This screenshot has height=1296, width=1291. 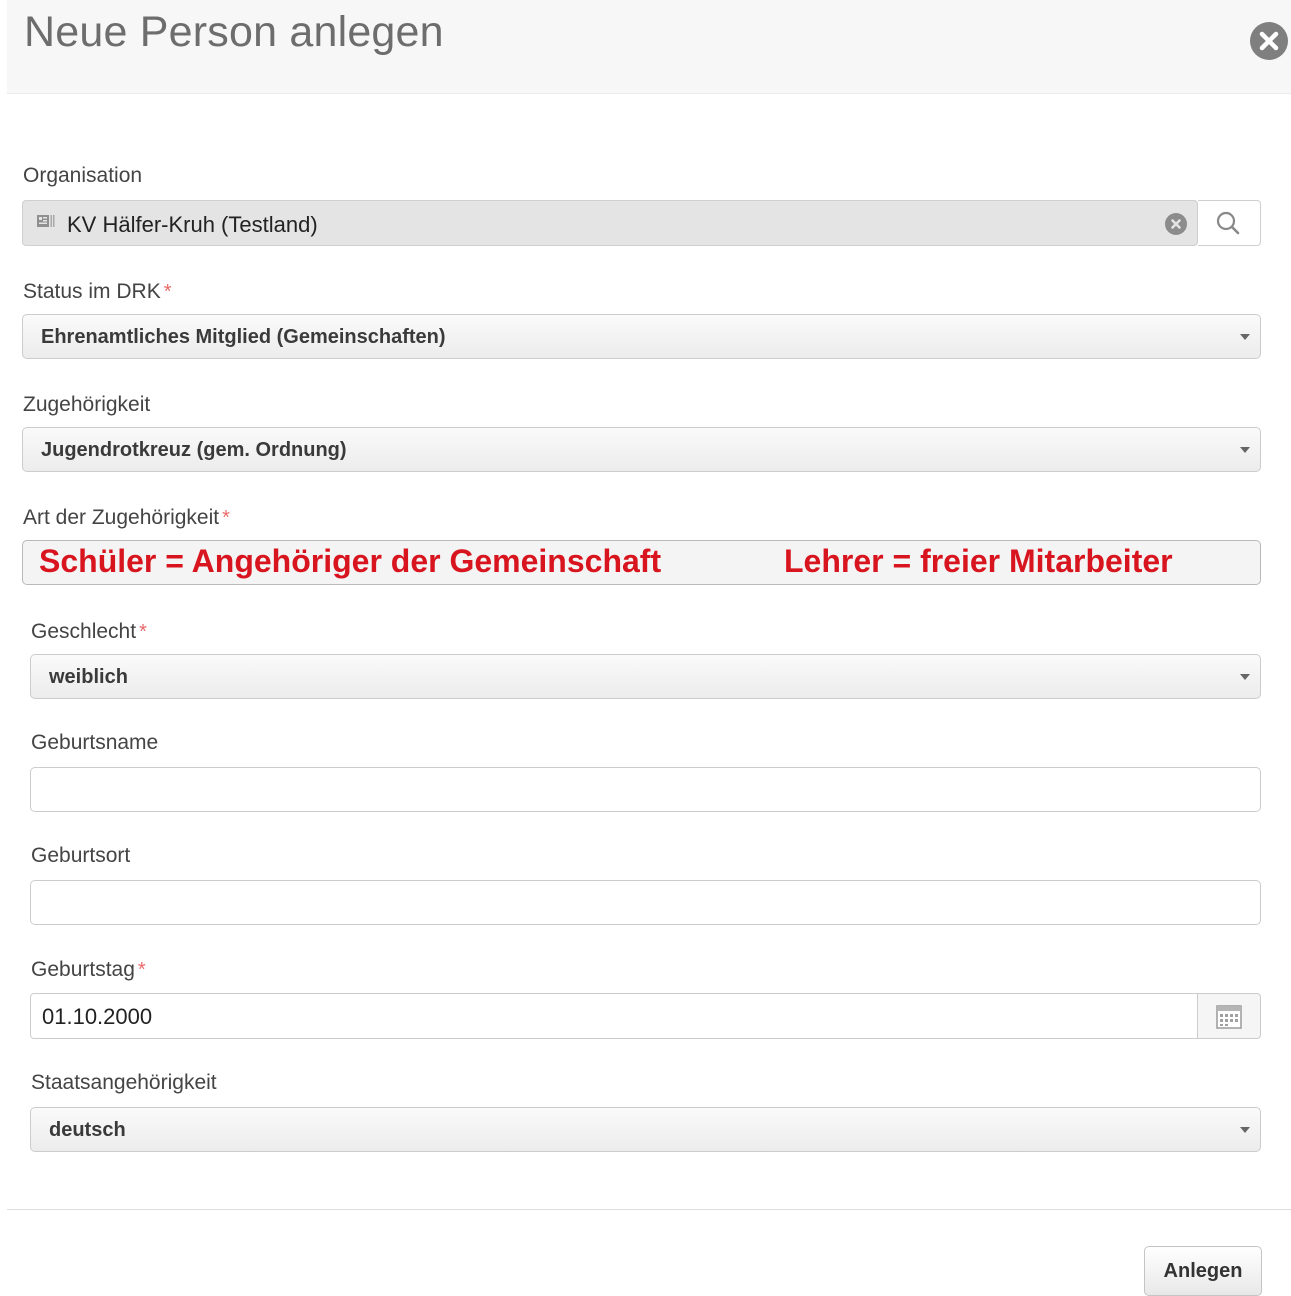 What do you see at coordinates (641, 449) in the screenshot?
I see `zugehoerigkeit-select: Jugendrotkreuz (gem. Ordnung)` at bounding box center [641, 449].